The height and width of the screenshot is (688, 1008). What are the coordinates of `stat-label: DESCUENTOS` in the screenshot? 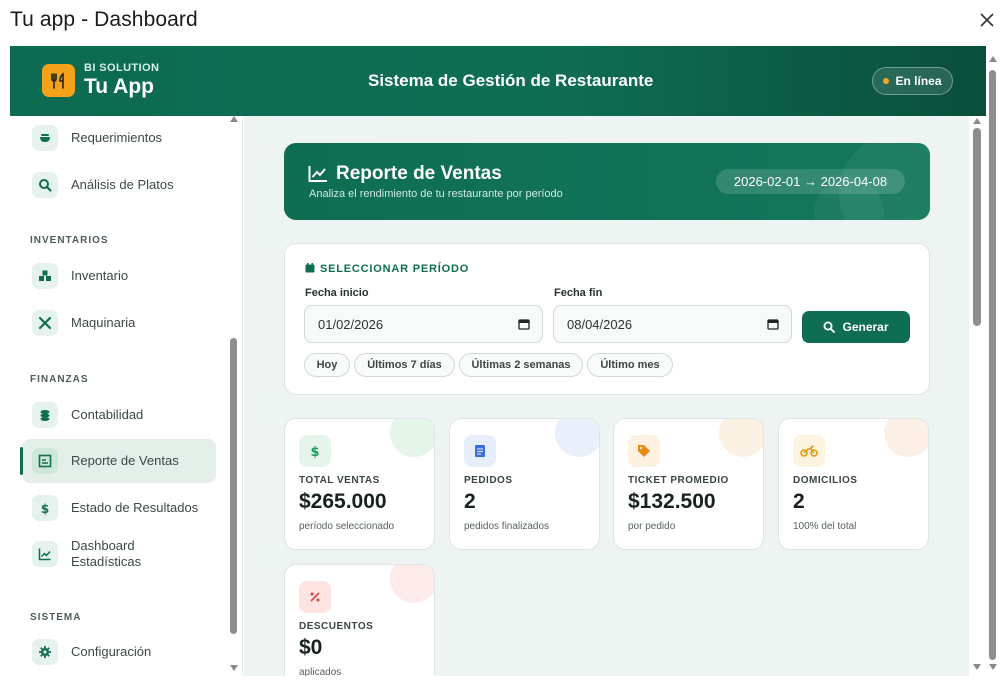 It's located at (336, 626).